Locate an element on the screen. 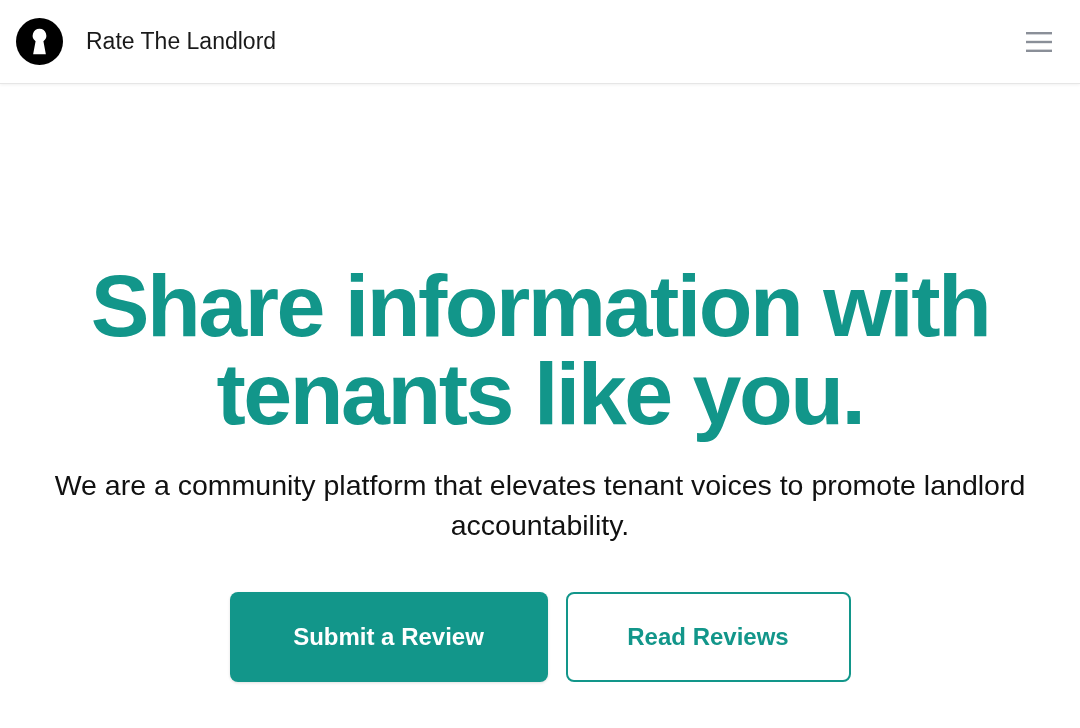 The width and height of the screenshot is (1080, 728). read-reviews-button: Read Reviews is located at coordinates (708, 637).